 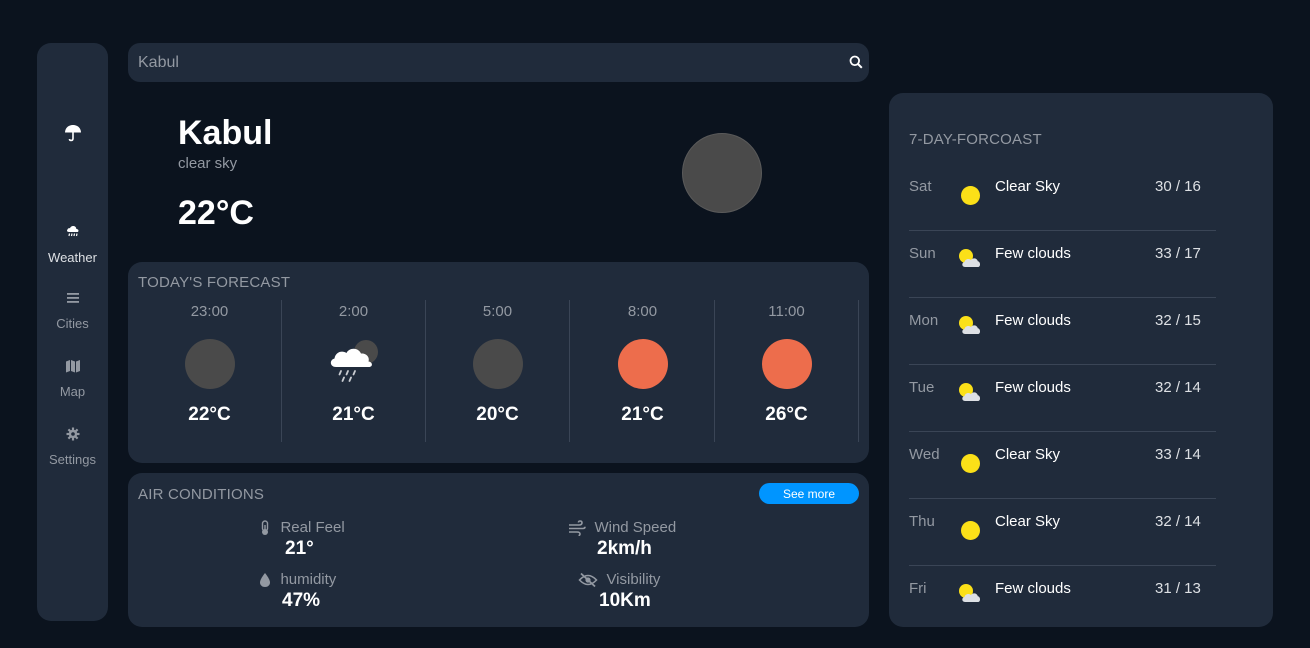 What do you see at coordinates (924, 454) in the screenshot?
I see `day-name: Wed` at bounding box center [924, 454].